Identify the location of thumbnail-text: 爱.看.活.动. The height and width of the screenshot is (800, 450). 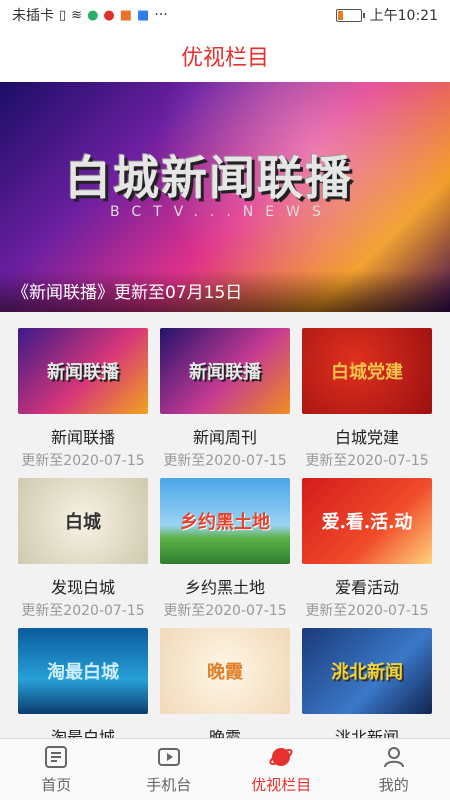
(367, 522).